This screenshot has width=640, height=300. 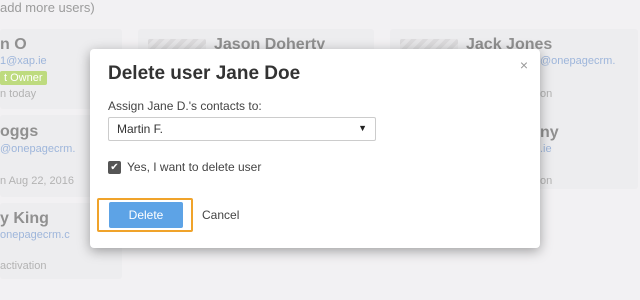 What do you see at coordinates (242, 129) in the screenshot?
I see `assign-contacts-select: Martin F. ▼` at bounding box center [242, 129].